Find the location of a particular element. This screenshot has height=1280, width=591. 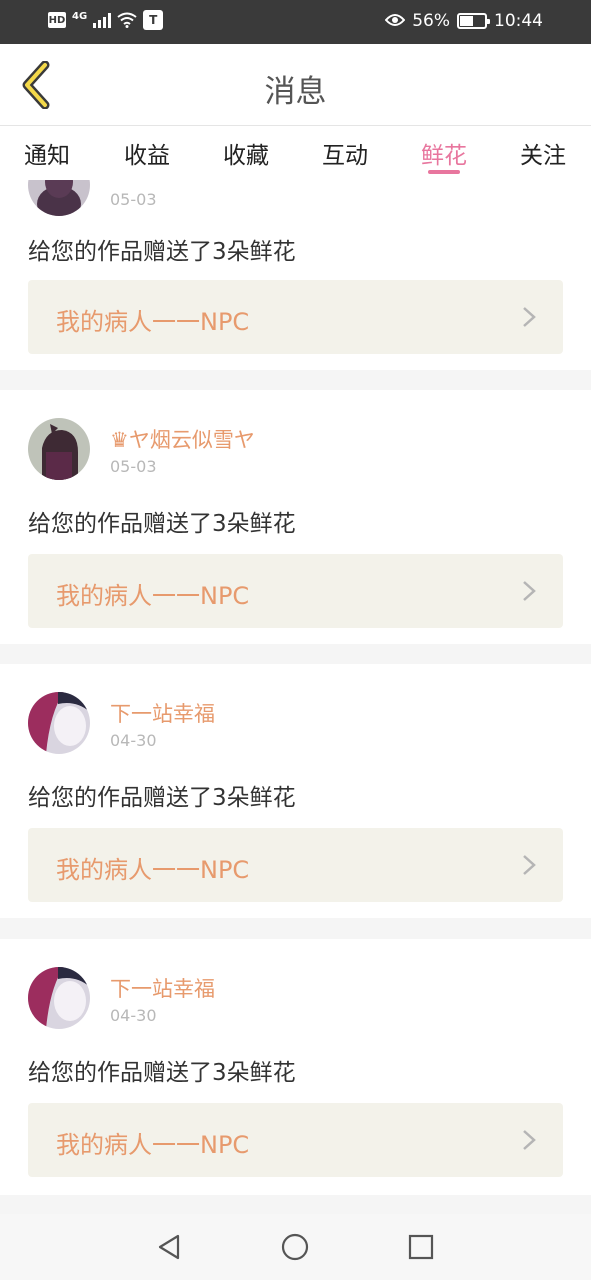

list-item: 05-03 给您的作品赠送了3朵鲜花 我的病人一一NPC is located at coordinates (295, 275).